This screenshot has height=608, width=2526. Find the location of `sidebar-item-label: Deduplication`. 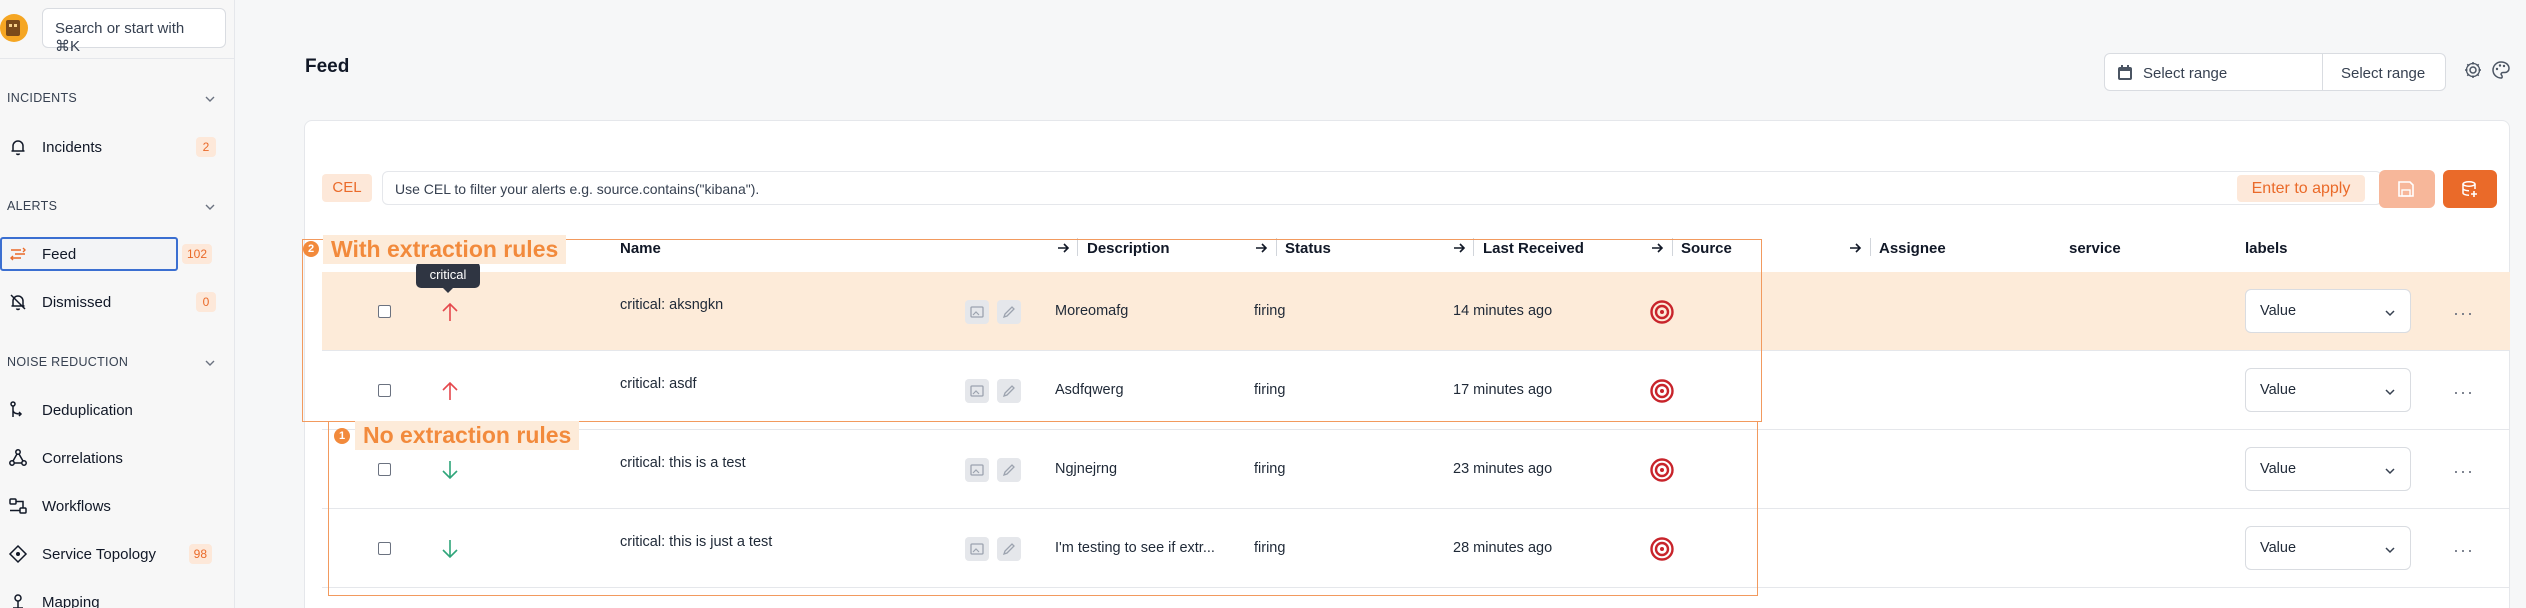

sidebar-item-label: Deduplication is located at coordinates (87, 410).